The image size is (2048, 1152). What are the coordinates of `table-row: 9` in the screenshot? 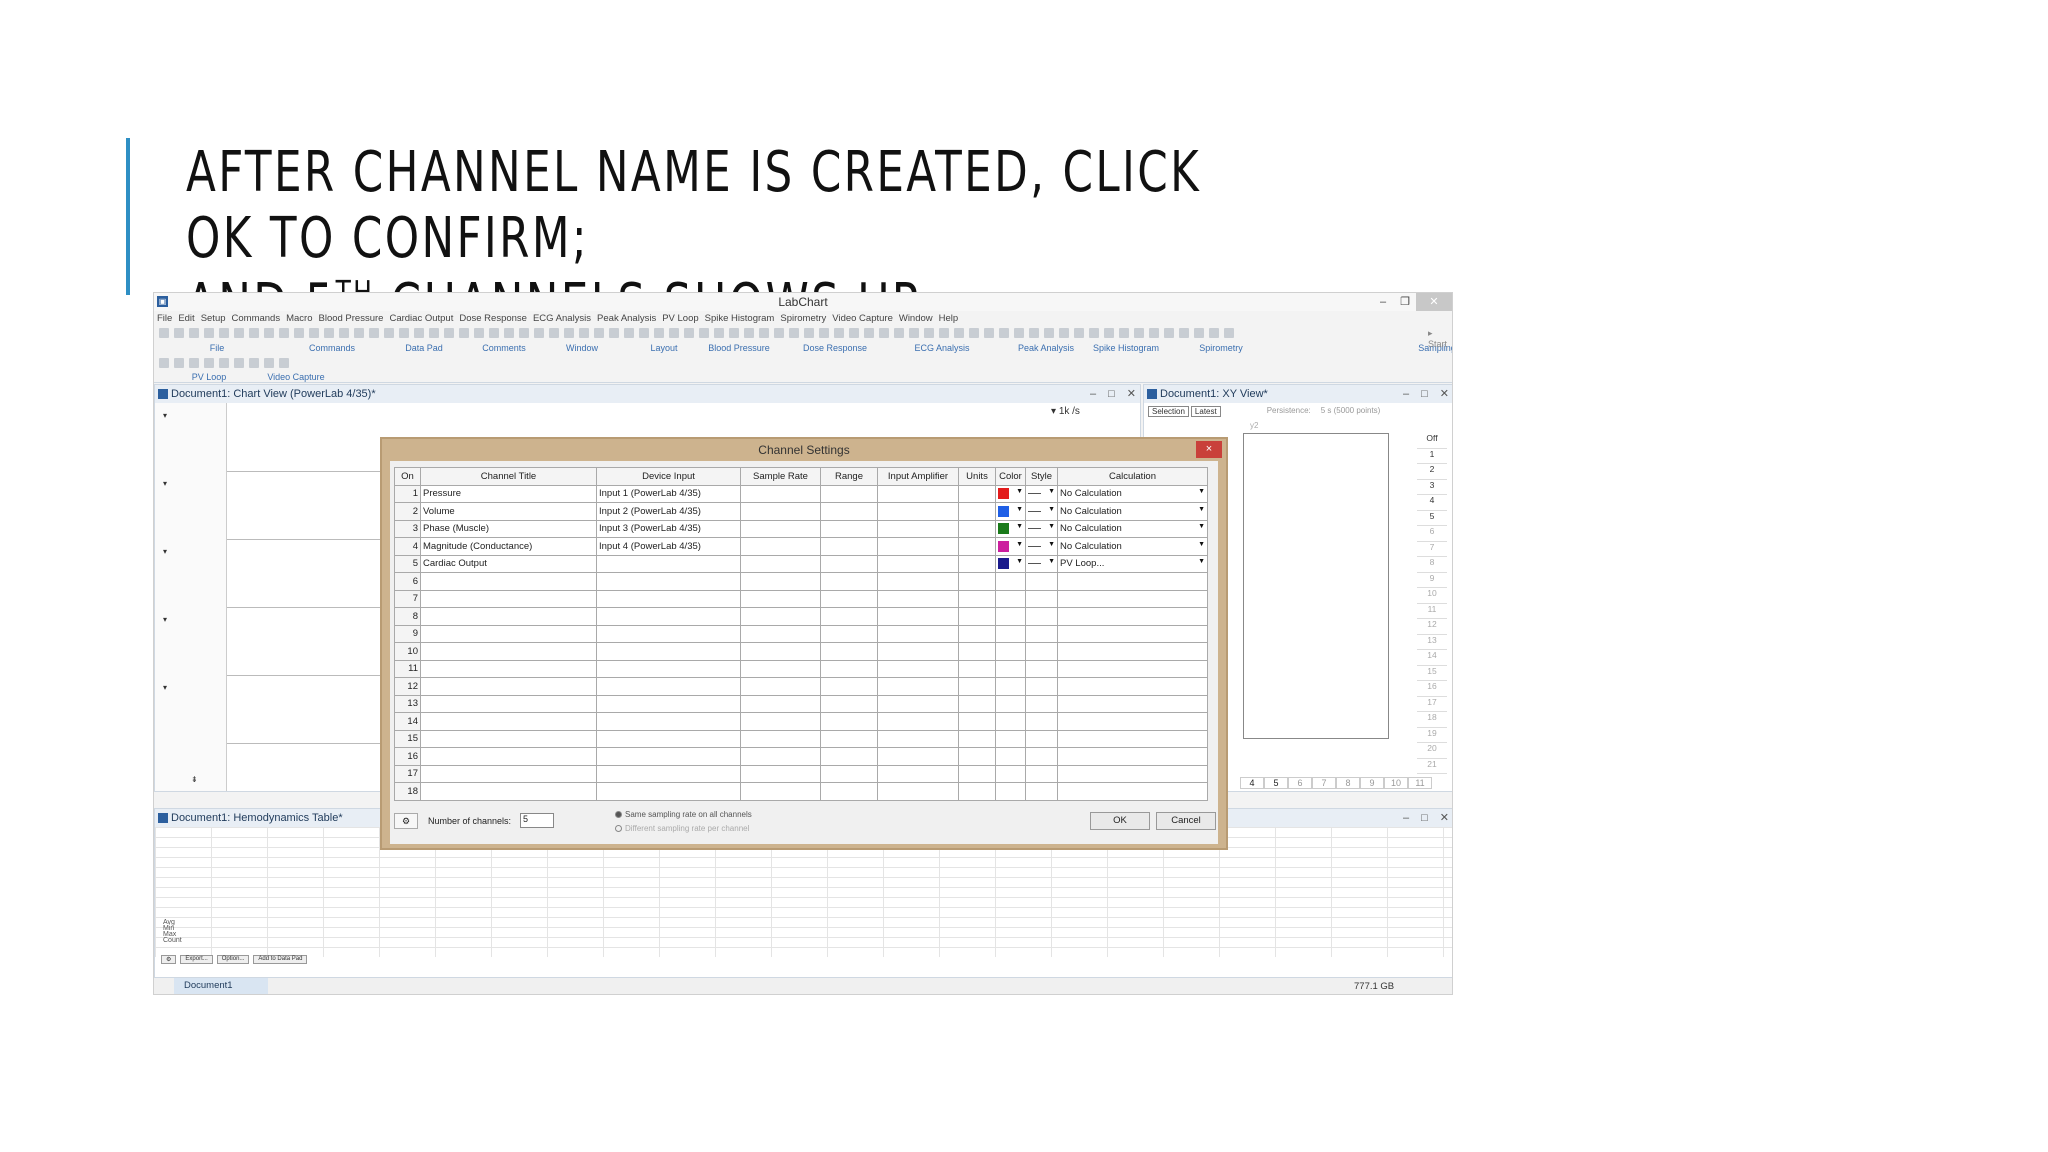 It's located at (801, 633).